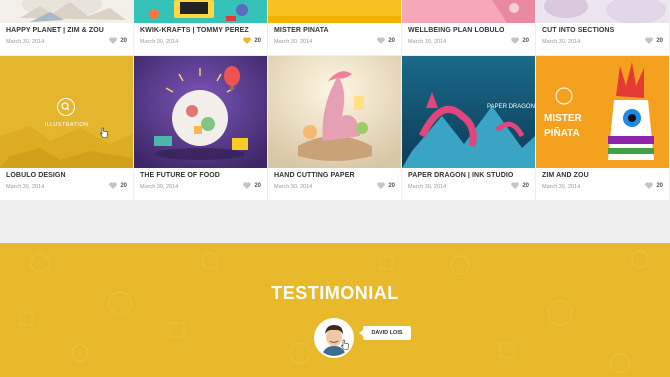 The image size is (670, 377). I want to click on thumbnail-future-of-food, so click(200, 112).